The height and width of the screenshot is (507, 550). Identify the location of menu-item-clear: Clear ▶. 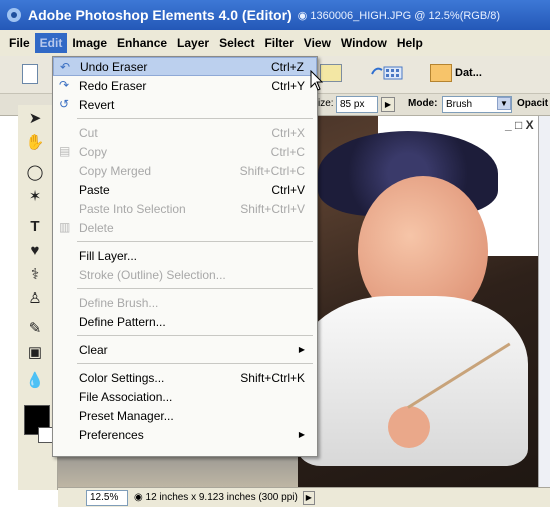
(185, 349).